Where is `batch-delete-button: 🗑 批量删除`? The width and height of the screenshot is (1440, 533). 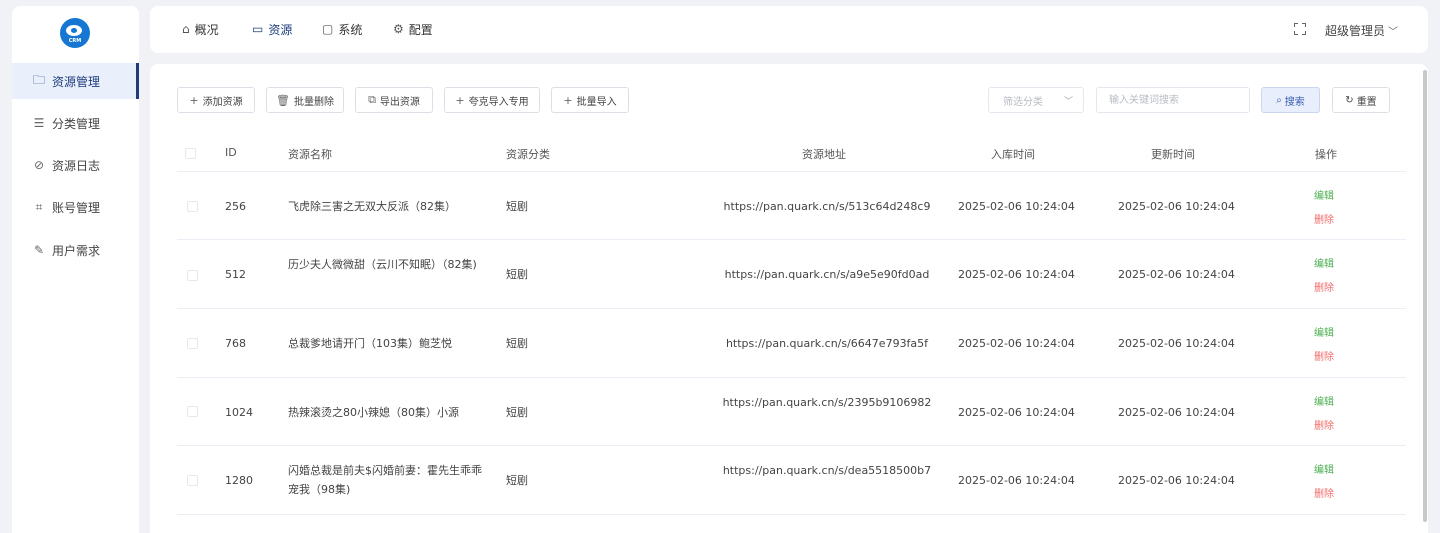 batch-delete-button: 🗑 批量删除 is located at coordinates (305, 100).